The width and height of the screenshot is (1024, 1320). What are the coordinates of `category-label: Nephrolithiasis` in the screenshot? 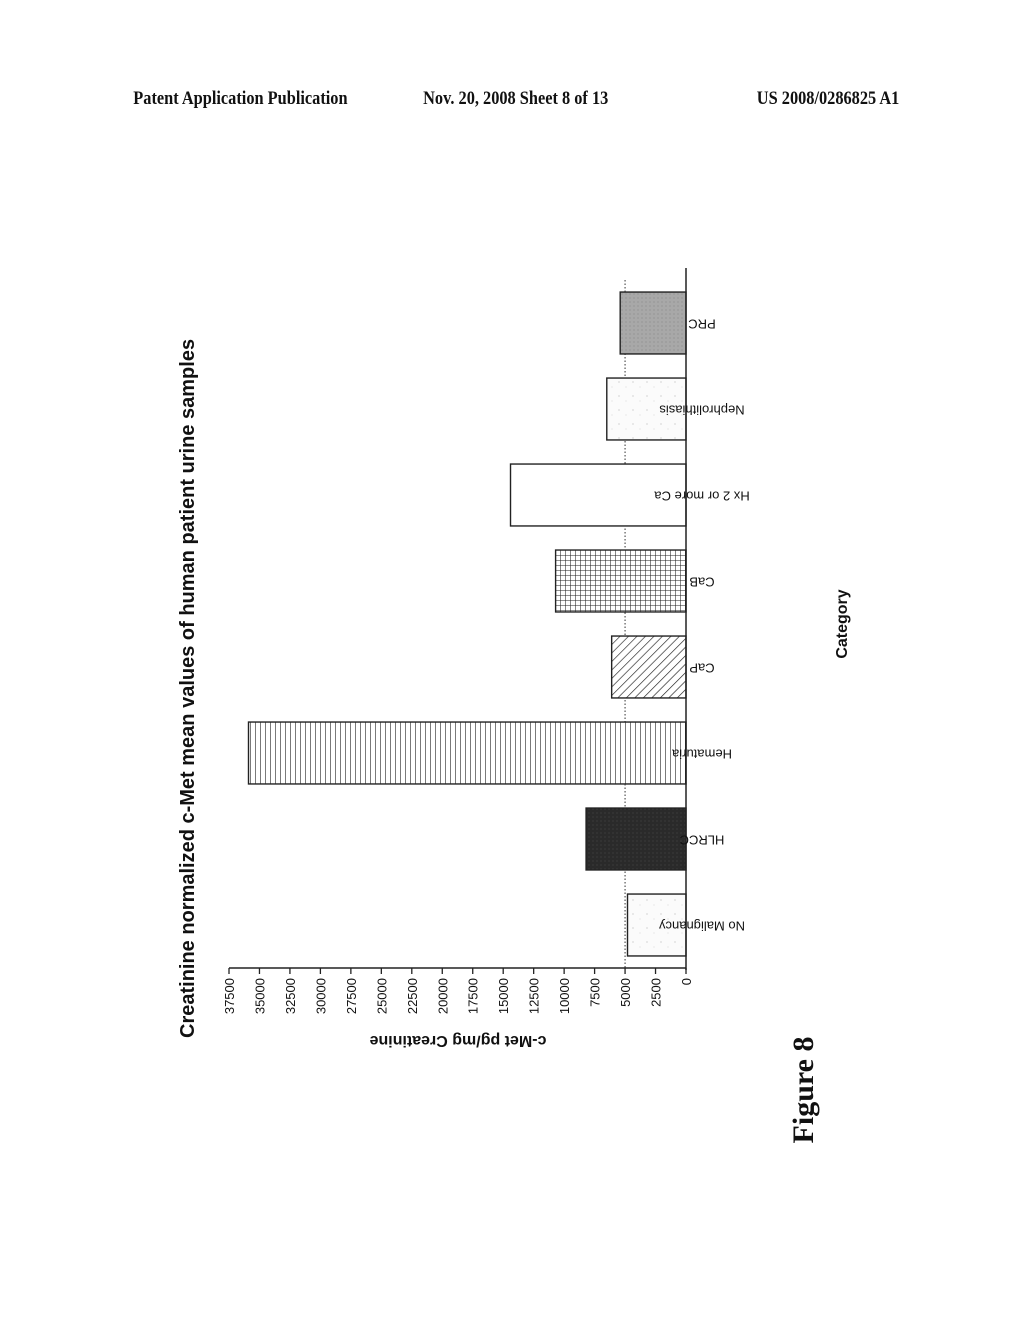 It's located at (702, 410).